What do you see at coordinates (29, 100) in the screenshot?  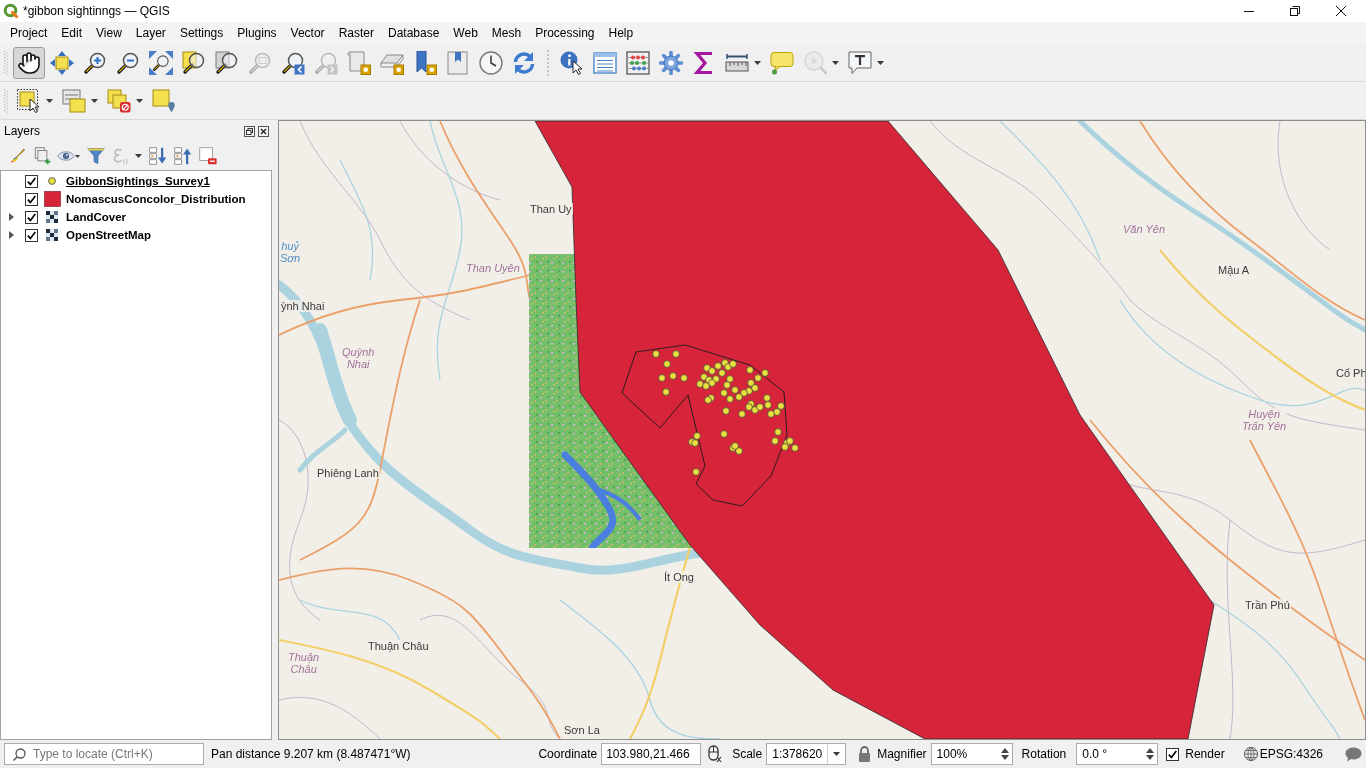 I see `select-rectangle-icon` at bounding box center [29, 100].